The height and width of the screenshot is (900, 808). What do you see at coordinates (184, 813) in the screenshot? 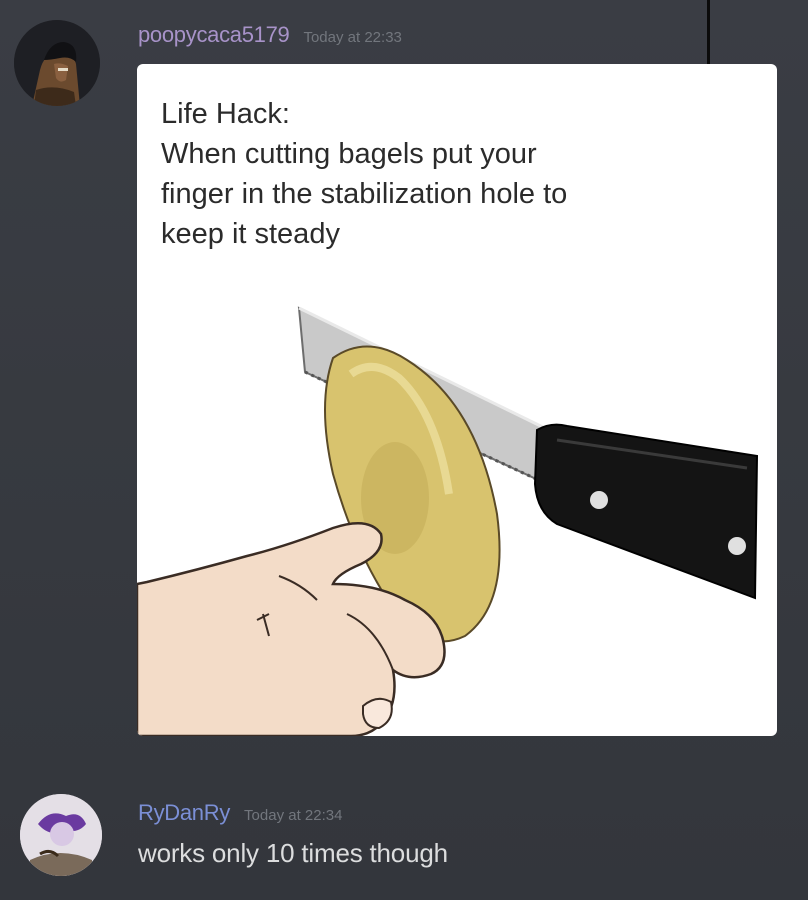
I see `username: RyDanRy` at bounding box center [184, 813].